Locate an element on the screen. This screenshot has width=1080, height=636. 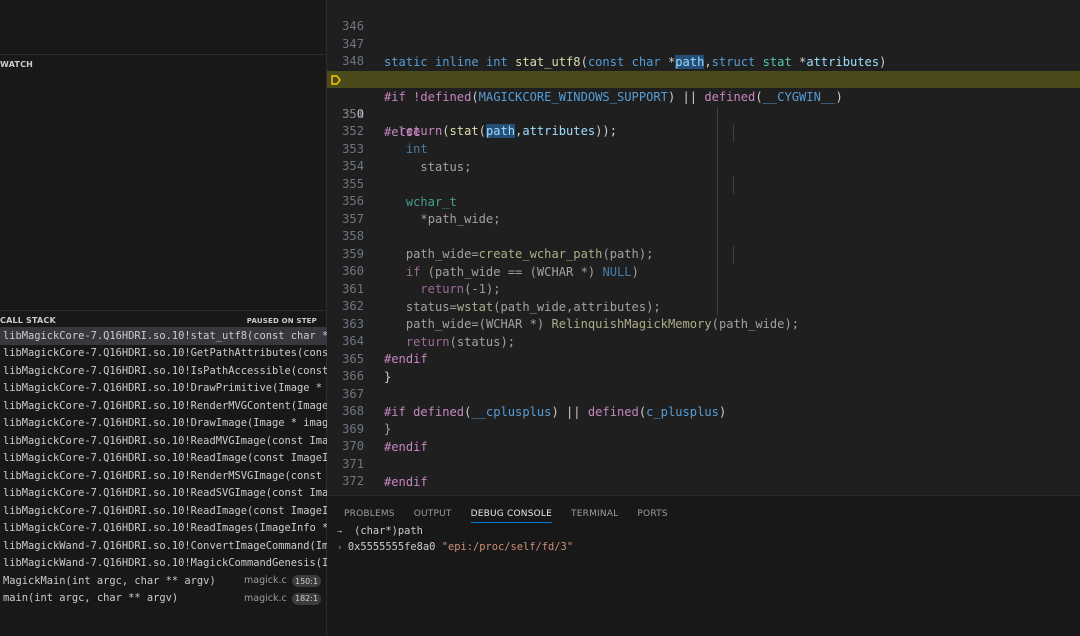
code-line: 370 is located at coordinates (703, 437).